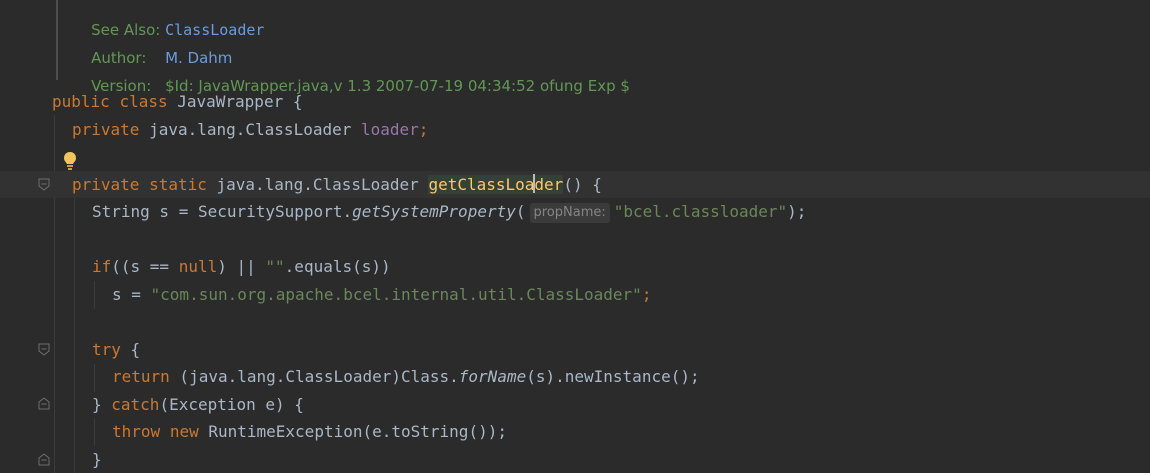 Image resolution: width=1150 pixels, height=473 pixels. I want to click on code-text: (java.lang.ClassLoader)Class., so click(314, 376).